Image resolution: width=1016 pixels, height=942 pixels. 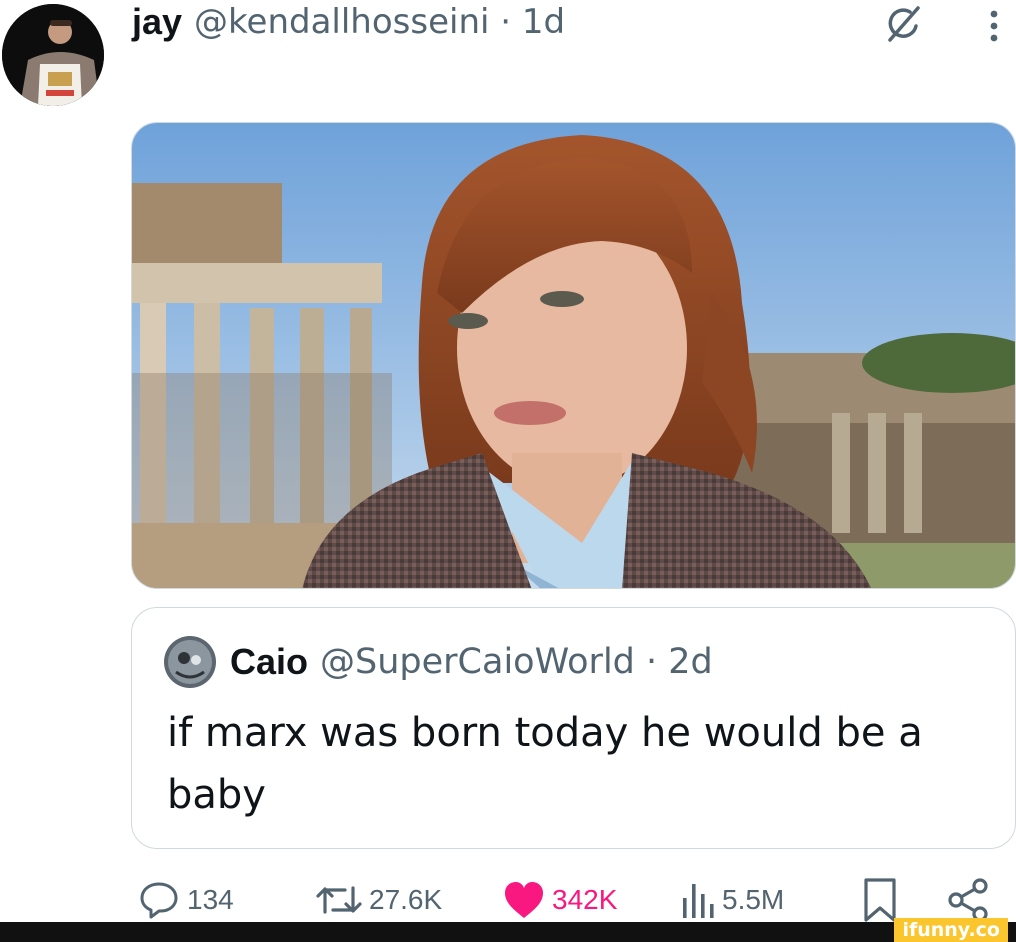 I want to click on quoted-author-name: Caio, so click(x=269, y=662).